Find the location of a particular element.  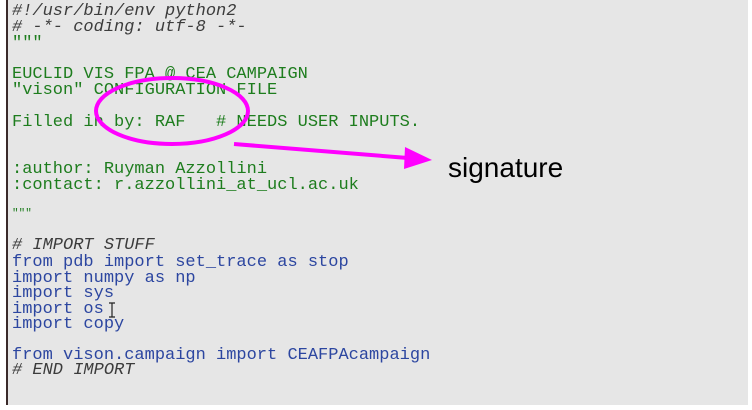

arrow-line is located at coordinates (321, 151).